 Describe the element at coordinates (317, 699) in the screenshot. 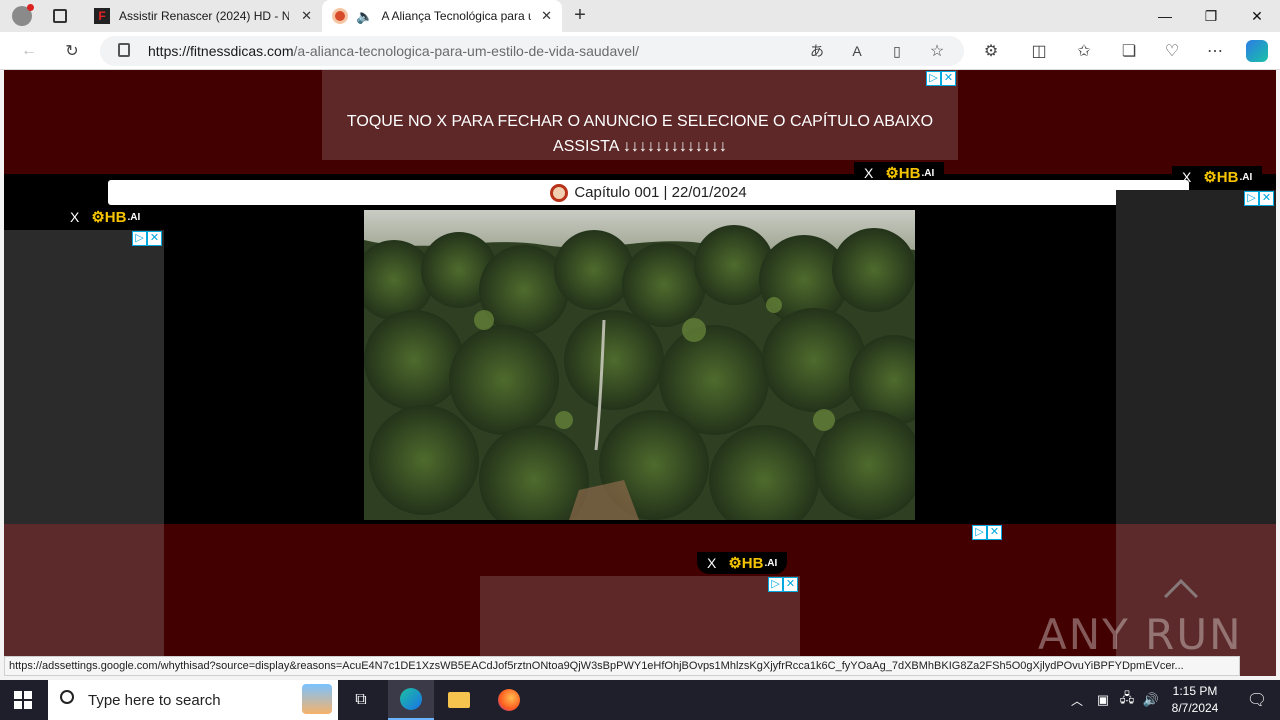

I see `search-highlight-icon` at that location.